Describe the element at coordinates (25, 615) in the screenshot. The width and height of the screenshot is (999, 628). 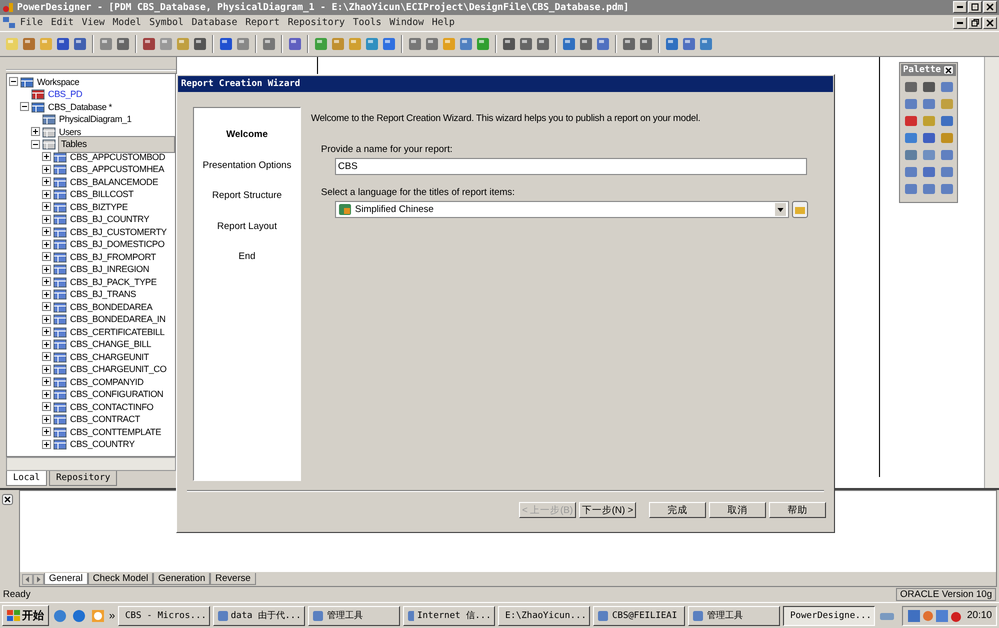
I see `start-button: 开始` at that location.